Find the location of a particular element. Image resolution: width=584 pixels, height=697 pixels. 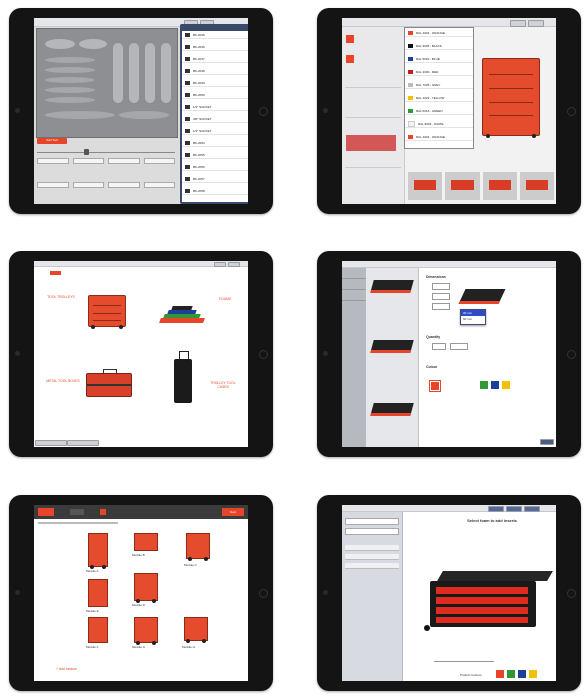

dimension-input is located at coordinates (441, 296).